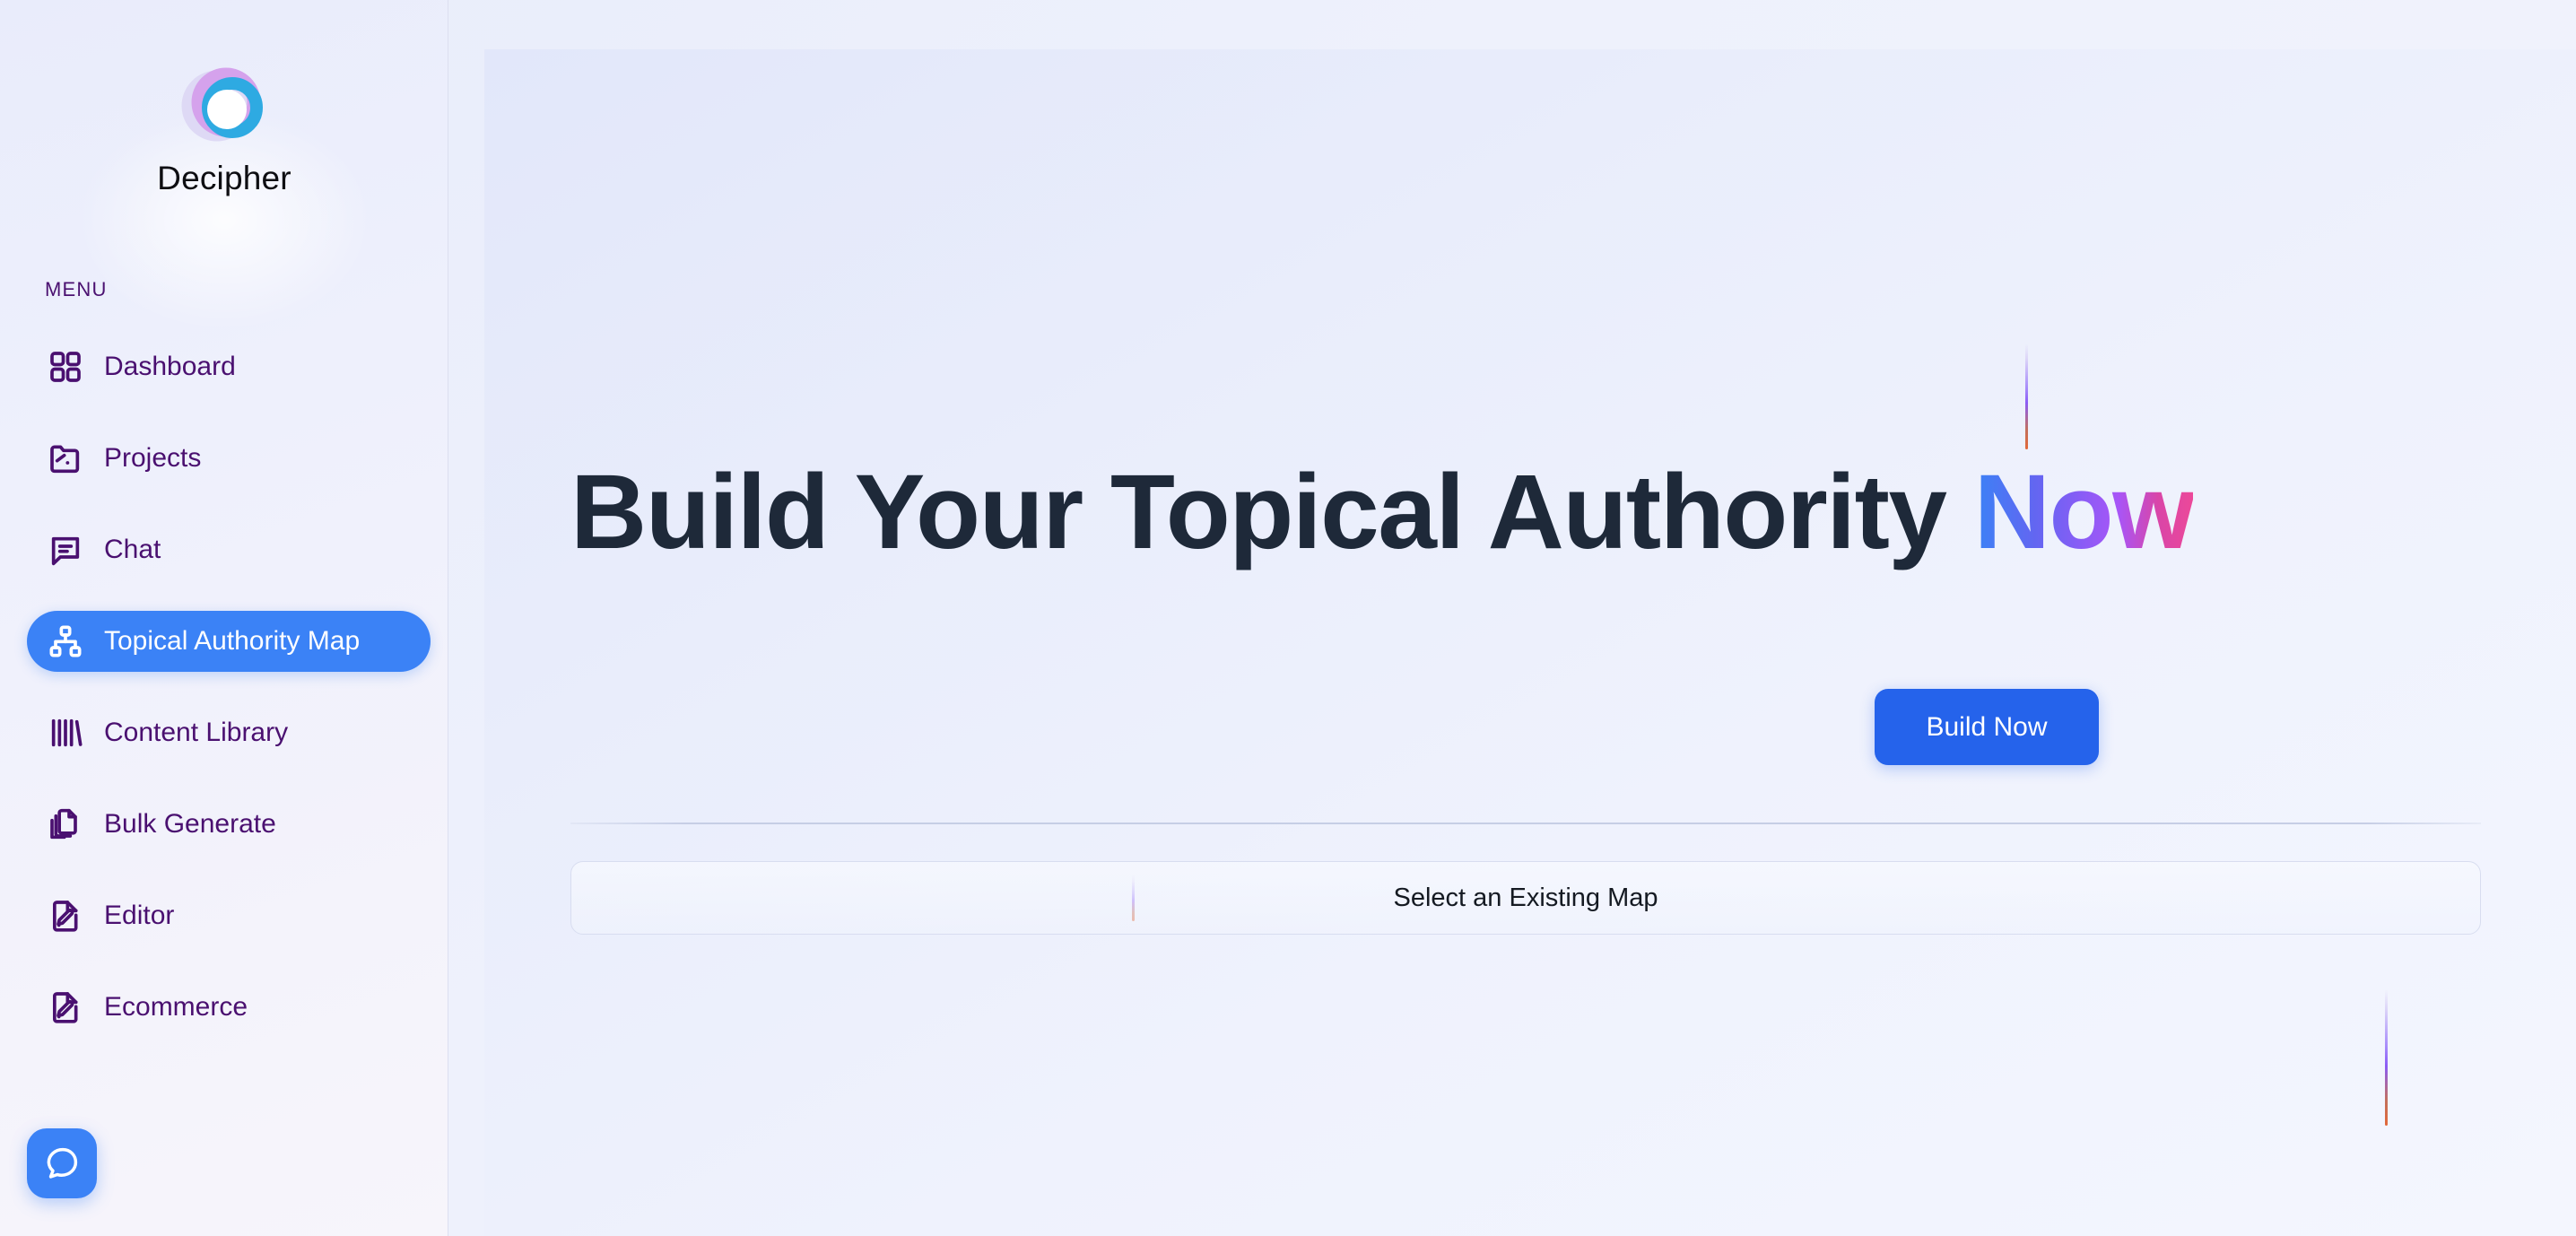 The width and height of the screenshot is (2576, 1236). I want to click on chat-support-button, so click(62, 1163).